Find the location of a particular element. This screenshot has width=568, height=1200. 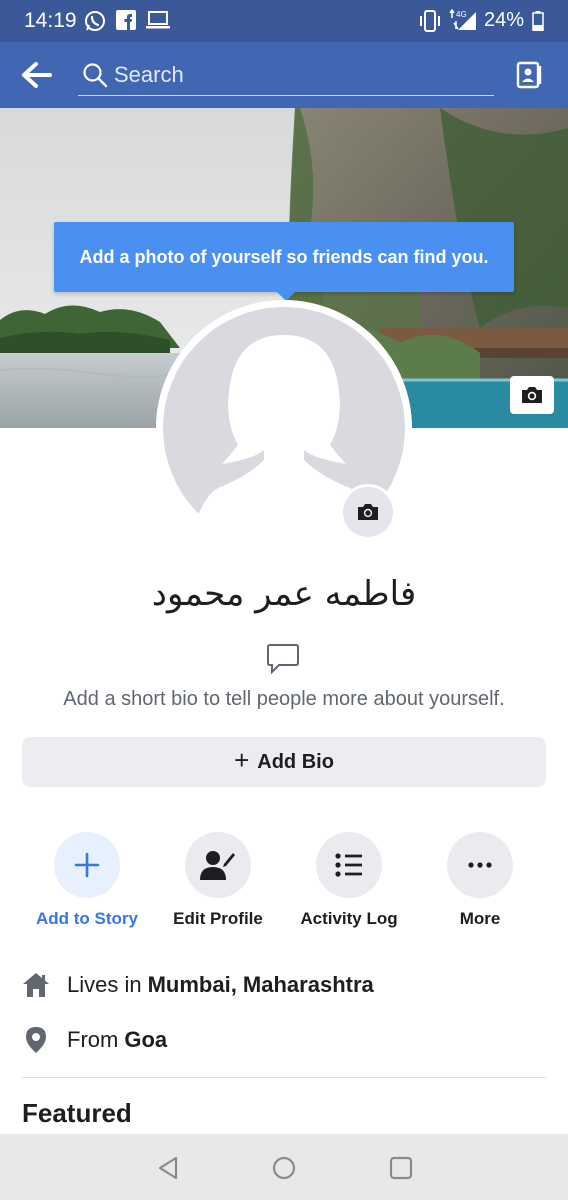

featured-heading: Featured is located at coordinates (77, 1113).